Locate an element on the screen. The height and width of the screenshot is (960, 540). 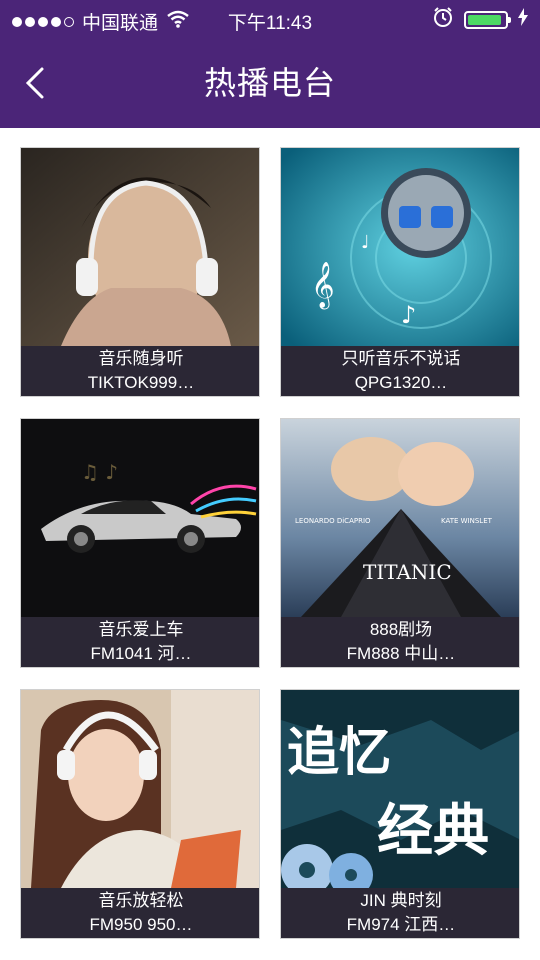
station-cover-image: 𝄞 ♪ ♩ is located at coordinates (400, 247).